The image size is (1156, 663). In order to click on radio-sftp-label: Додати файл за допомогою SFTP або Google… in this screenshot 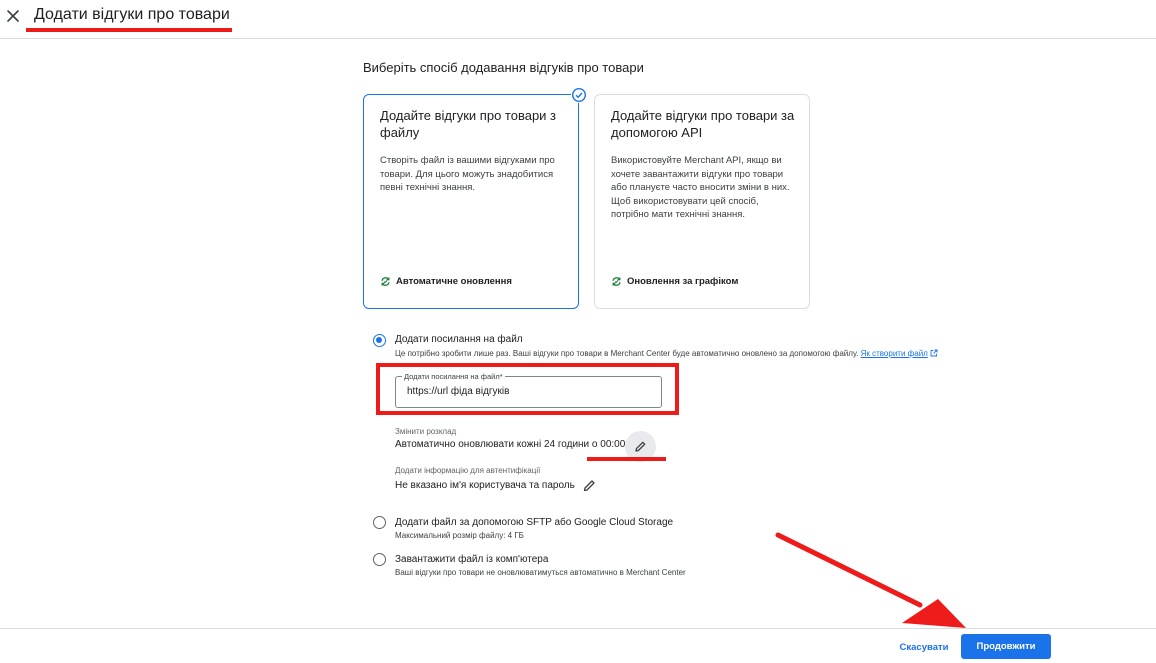, I will do `click(534, 522)`.